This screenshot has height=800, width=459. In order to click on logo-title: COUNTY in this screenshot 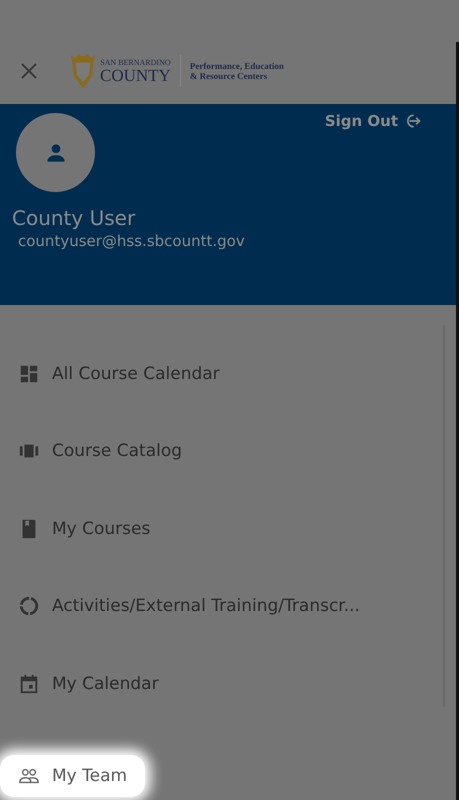, I will do `click(135, 75)`.